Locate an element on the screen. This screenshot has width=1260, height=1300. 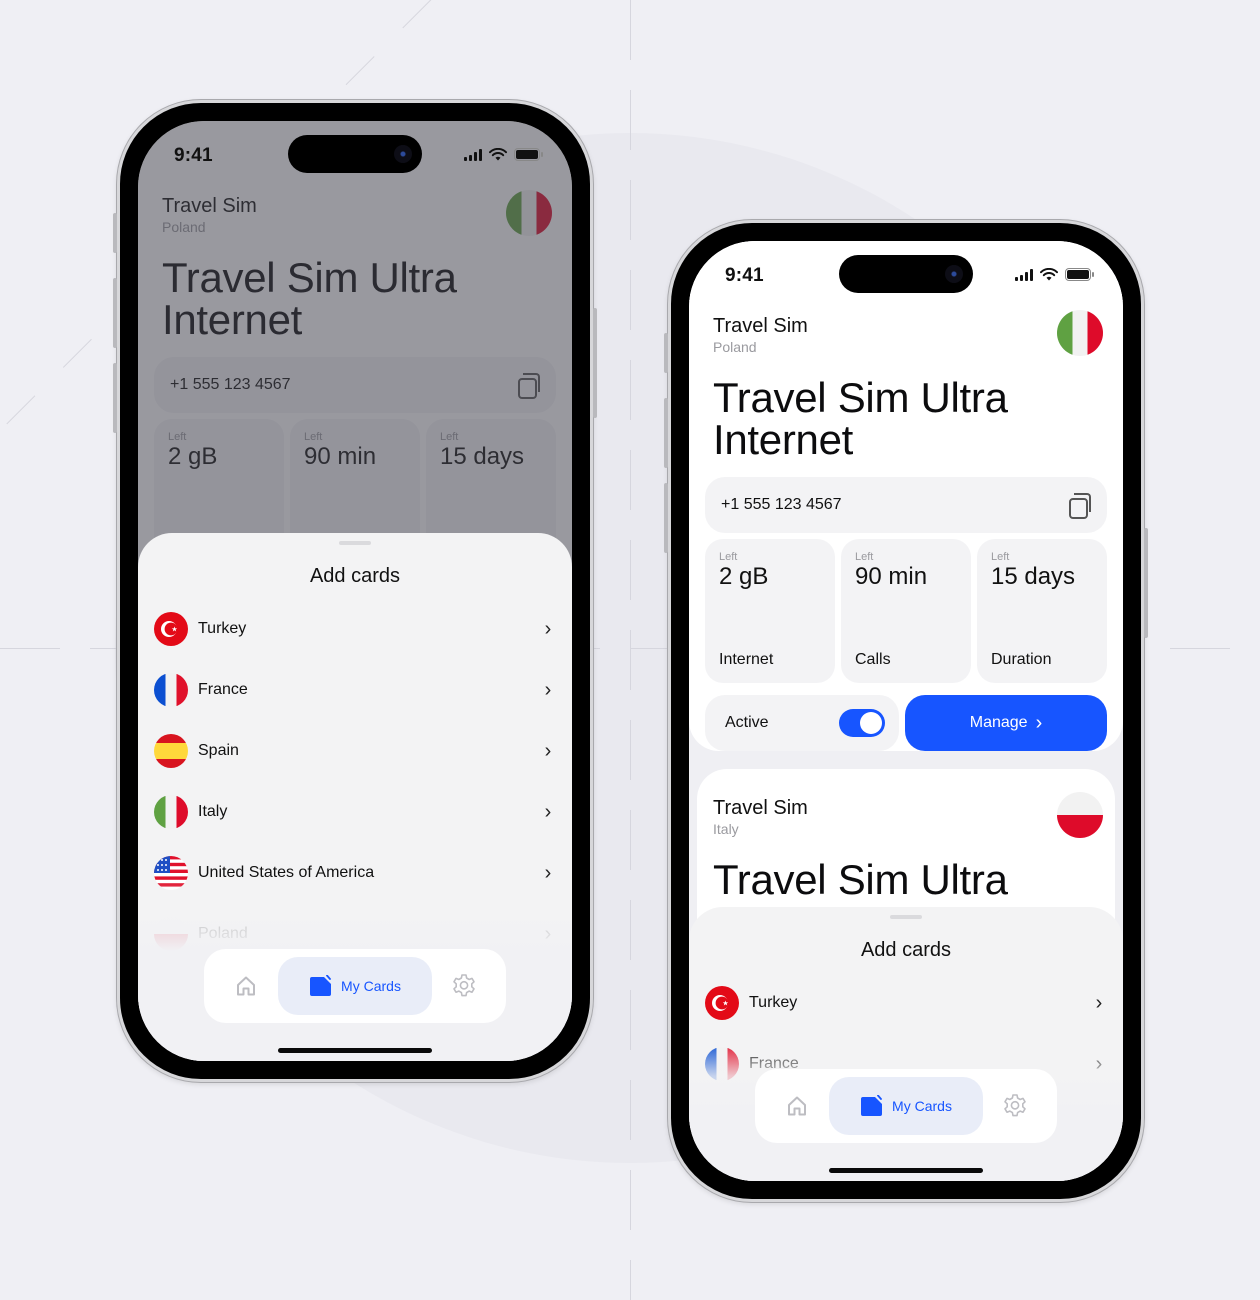
country-name: Spain is located at coordinates (218, 750).